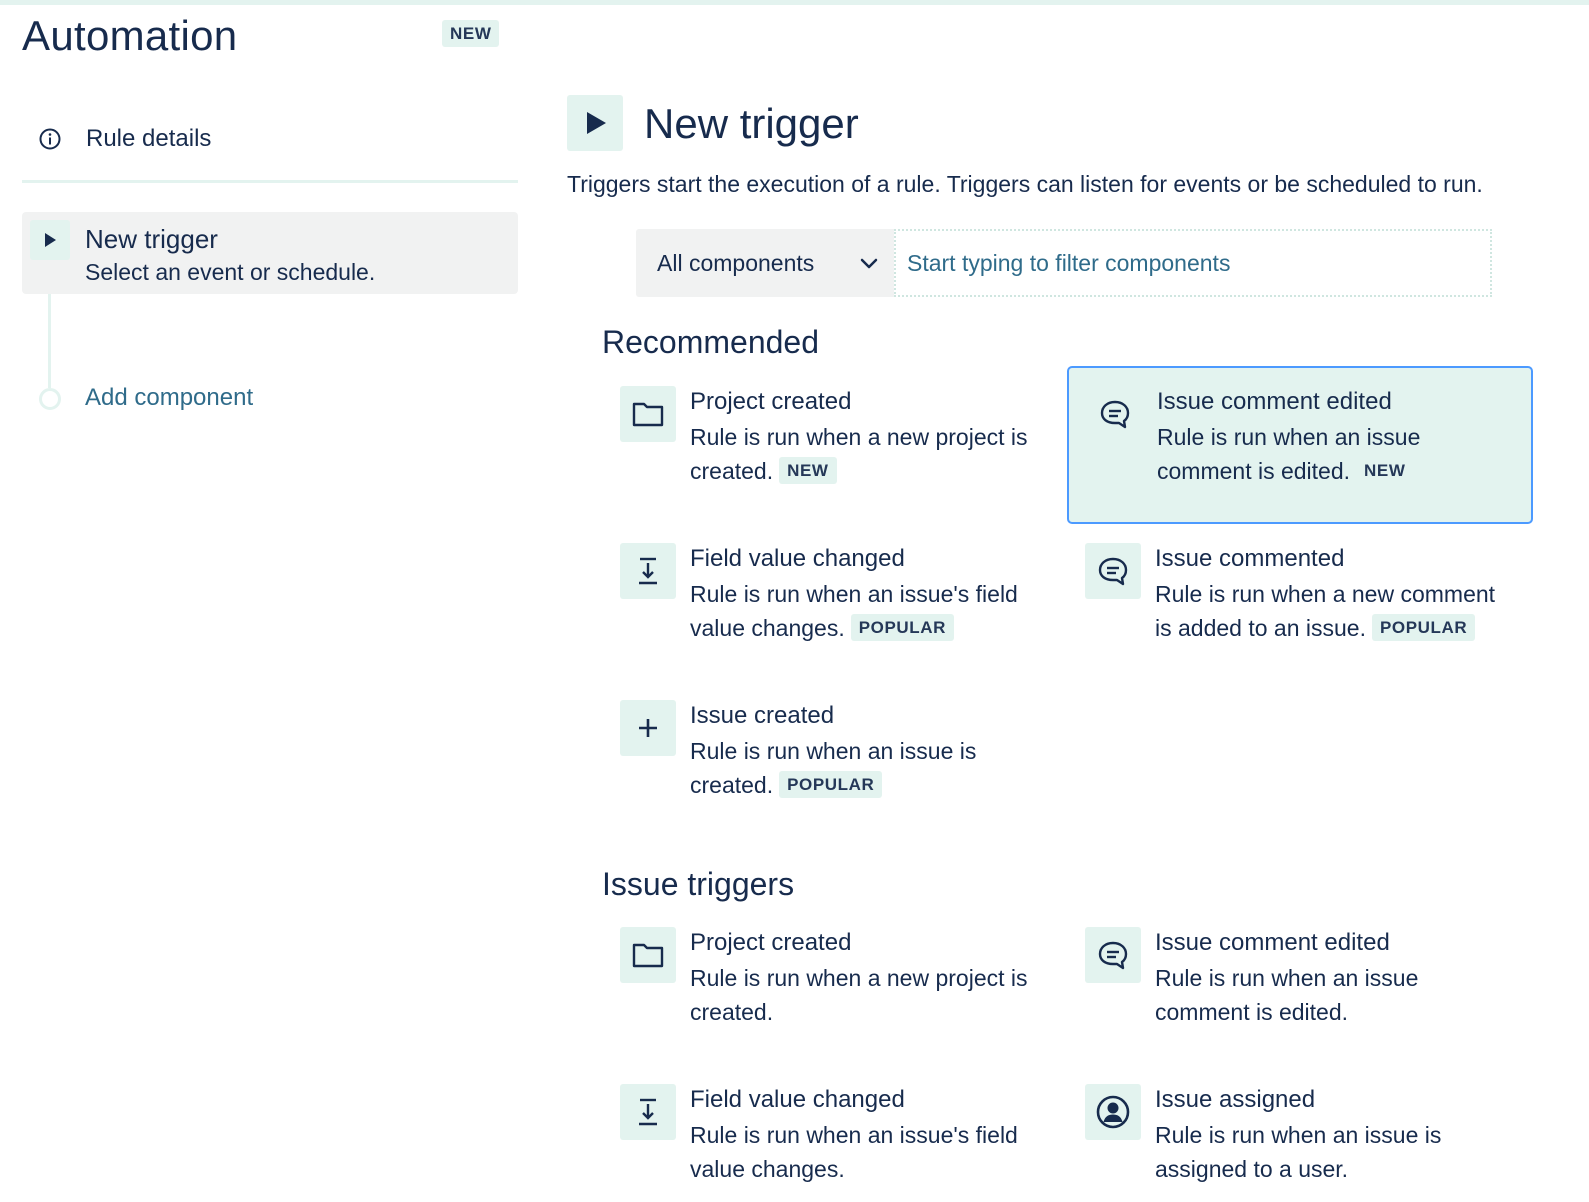 The image size is (1589, 1202). I want to click on plus-icon, so click(648, 728).